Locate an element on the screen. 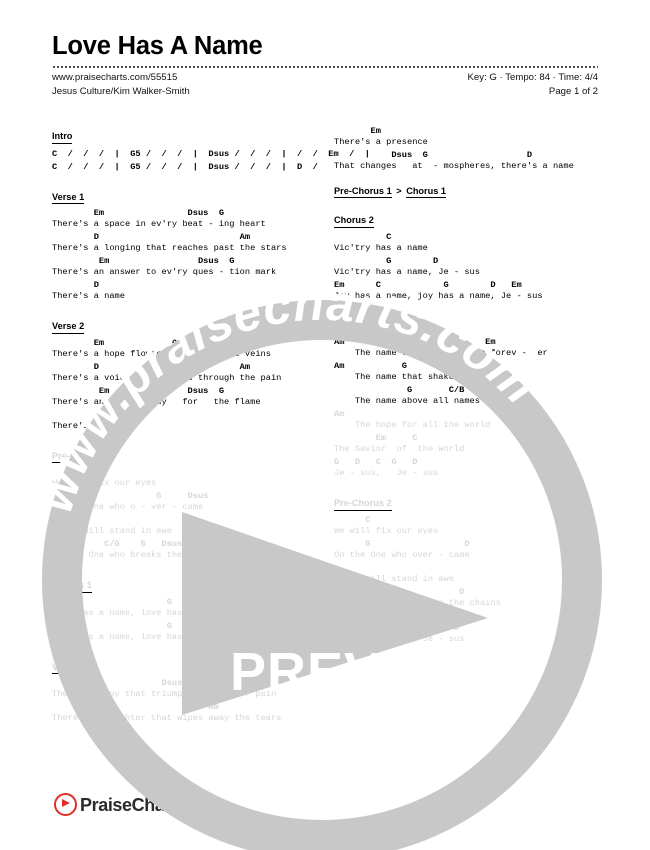 This screenshot has width=650, height=850. lyric-chord-pair: G C/B The name above all names is located at coordinates (469, 396).